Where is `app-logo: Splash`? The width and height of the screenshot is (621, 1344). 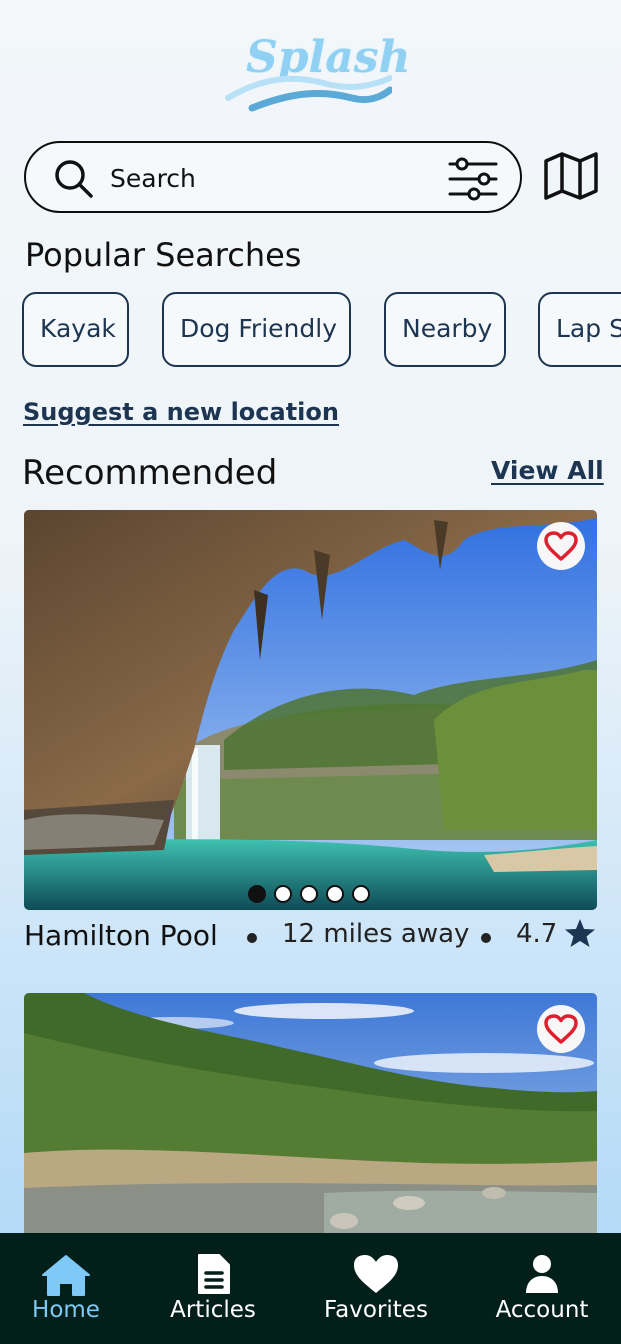
app-logo: Splash is located at coordinates (316, 73).